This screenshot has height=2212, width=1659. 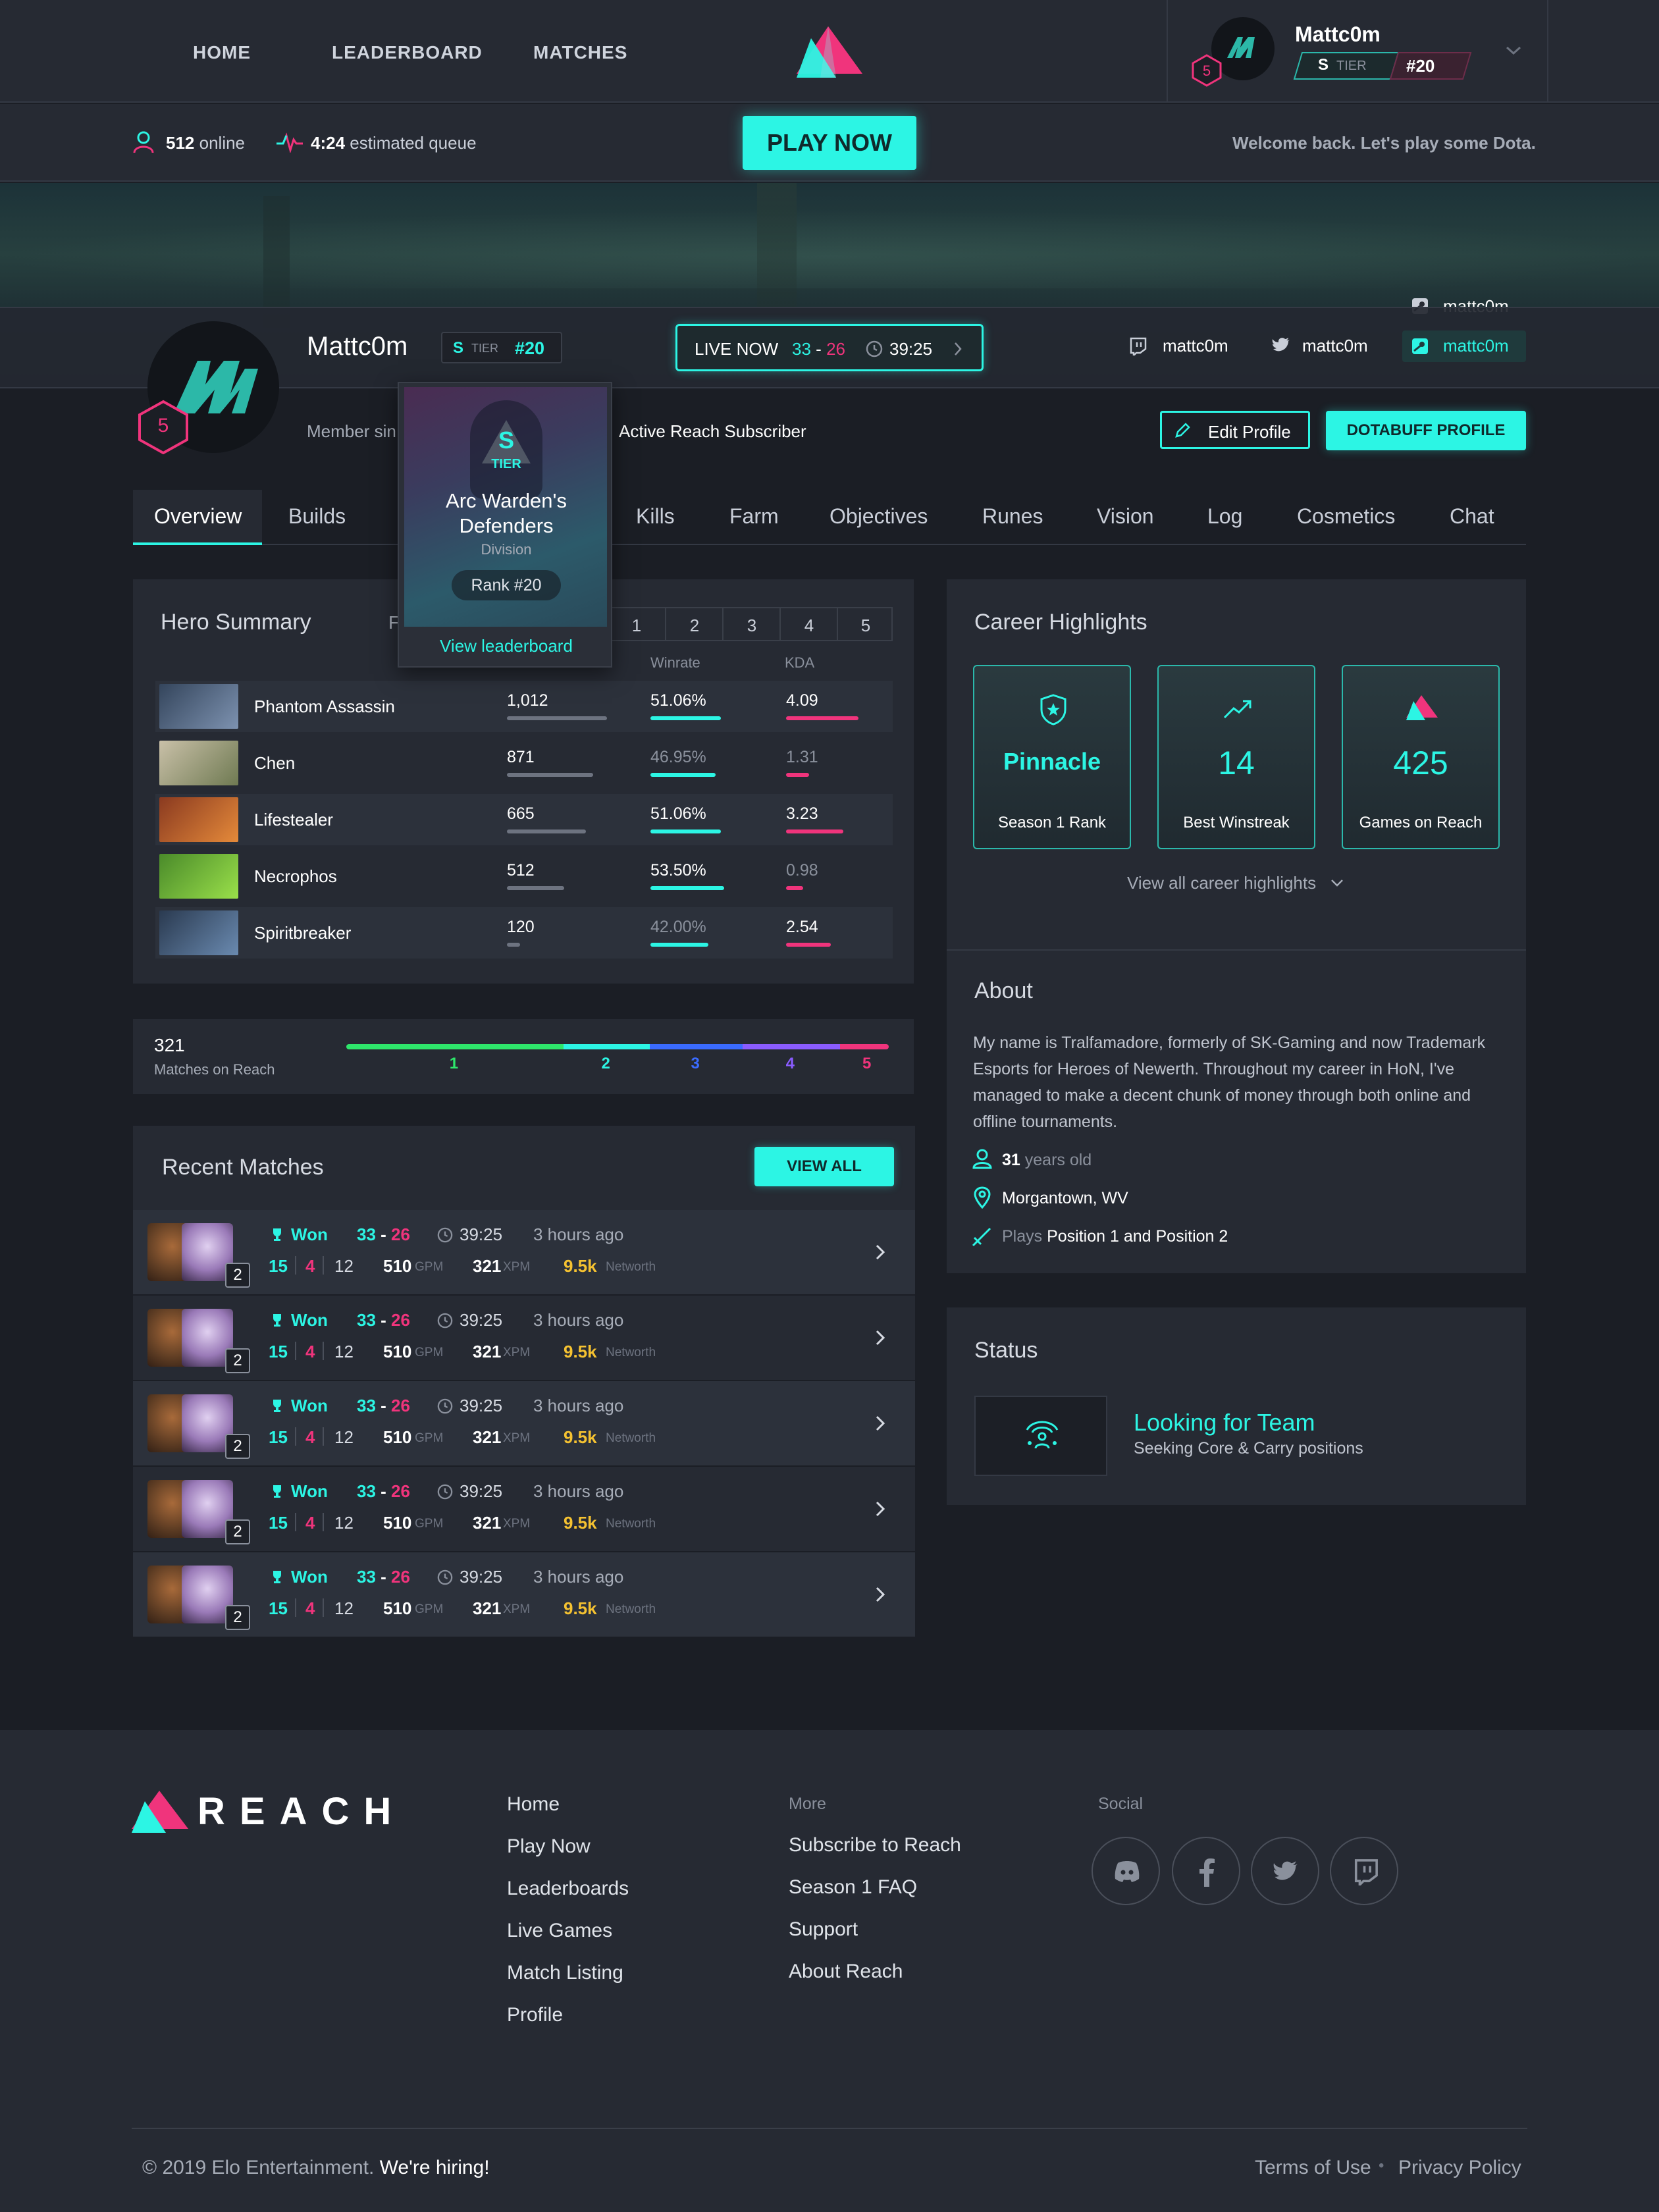 I want to click on hero-portrait, so click(x=198, y=763).